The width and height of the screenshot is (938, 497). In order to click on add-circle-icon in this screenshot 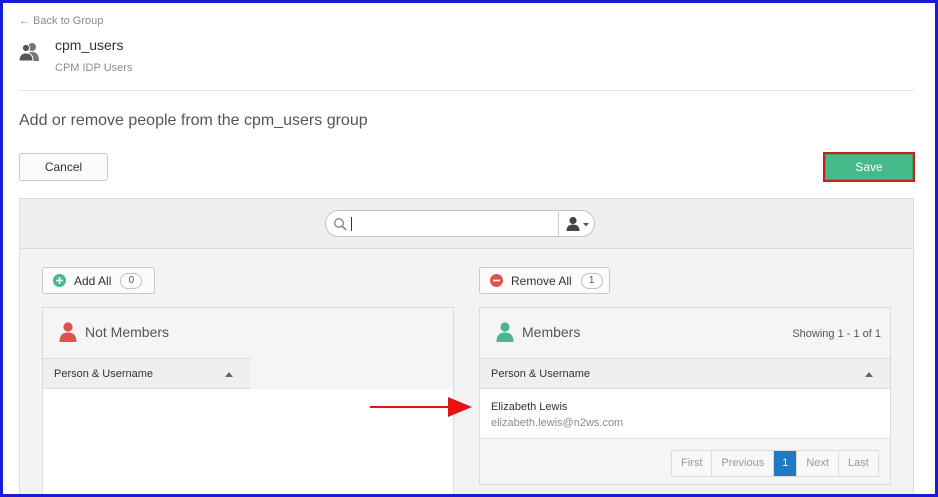, I will do `click(59, 280)`.